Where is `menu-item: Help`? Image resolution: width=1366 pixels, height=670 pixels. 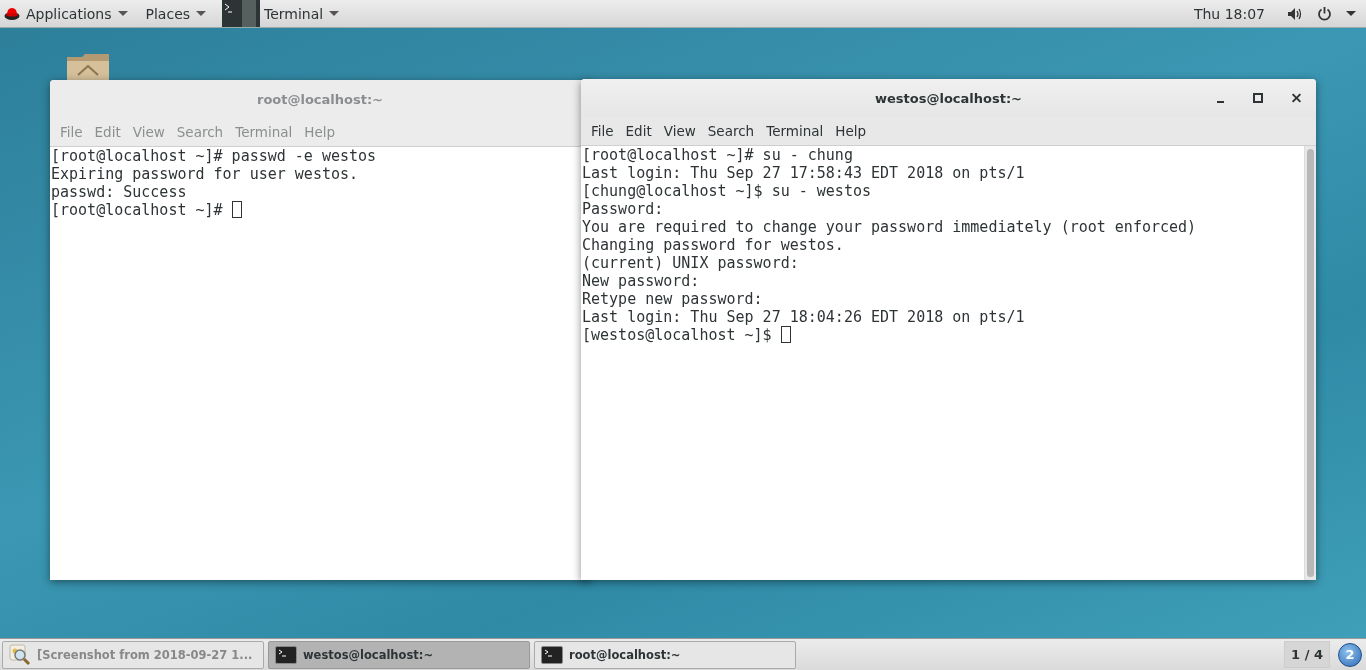
menu-item: Help is located at coordinates (851, 131).